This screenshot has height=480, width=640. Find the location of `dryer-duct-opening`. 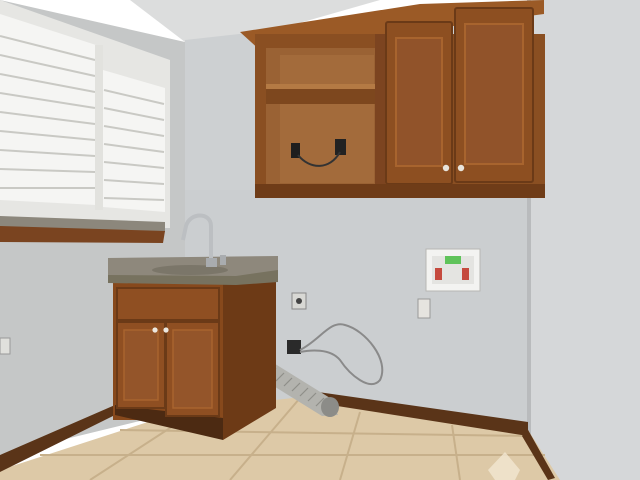

dryer-duct-opening is located at coordinates (330, 407).